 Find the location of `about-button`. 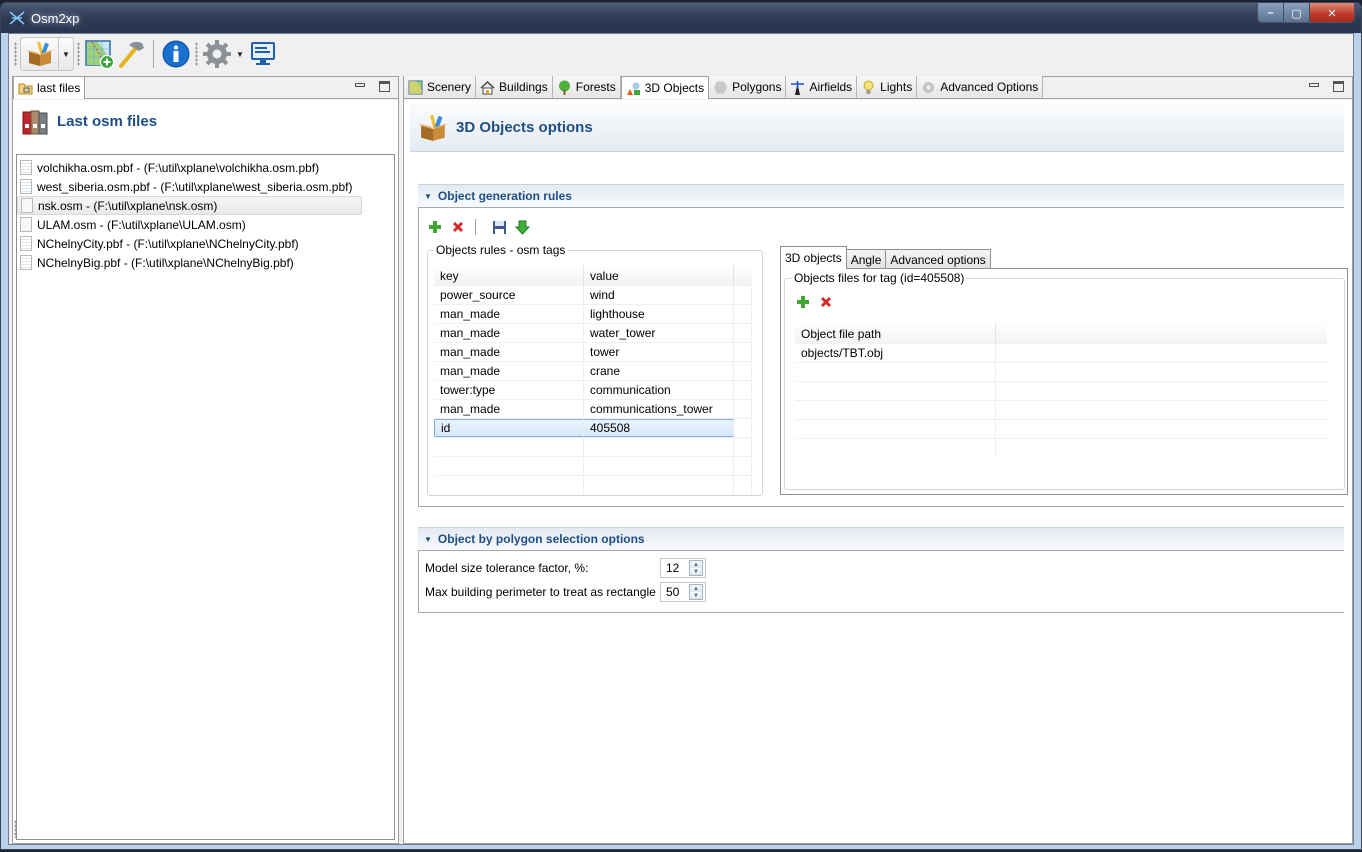

about-button is located at coordinates (176, 54).